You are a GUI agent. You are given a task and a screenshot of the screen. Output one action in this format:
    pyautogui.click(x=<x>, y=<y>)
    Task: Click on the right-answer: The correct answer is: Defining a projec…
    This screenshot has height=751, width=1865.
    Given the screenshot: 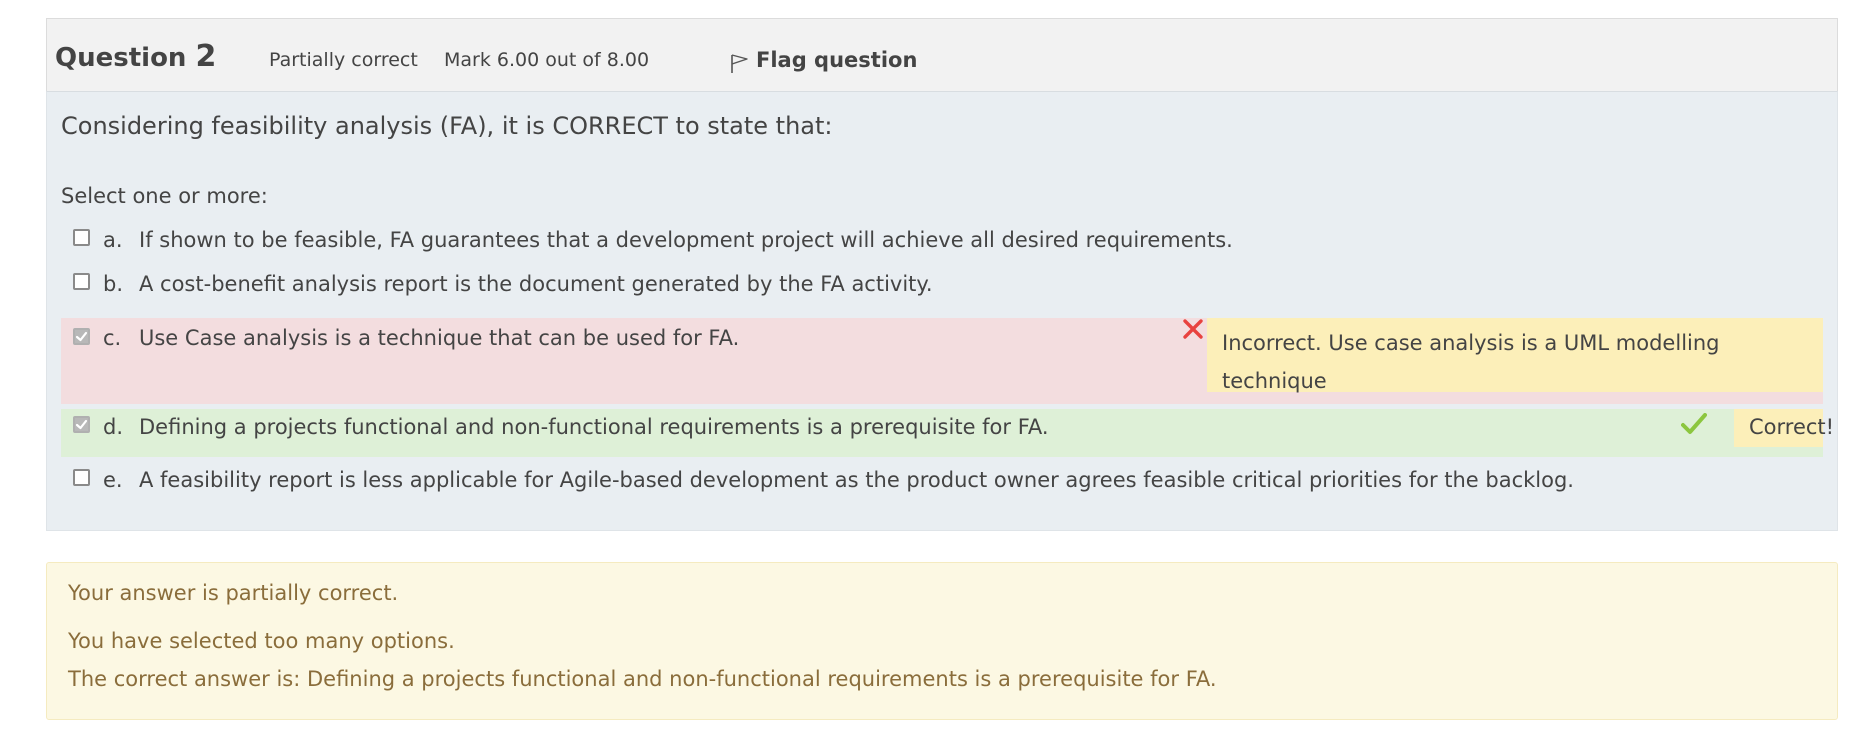 What is the action you would take?
    pyautogui.click(x=642, y=679)
    